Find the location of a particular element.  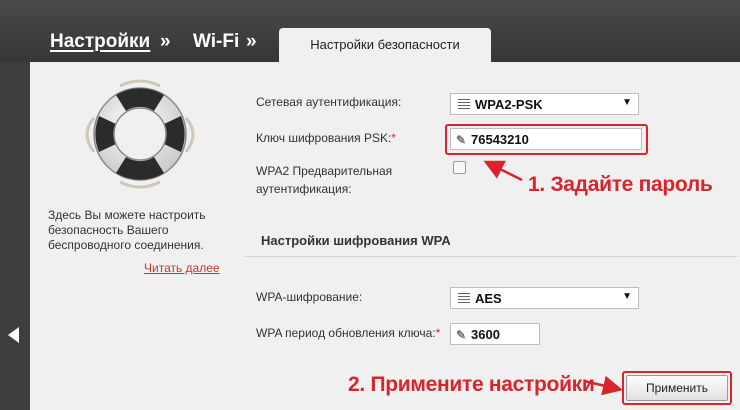

arrow-to-apply is located at coordinates (603, 385).